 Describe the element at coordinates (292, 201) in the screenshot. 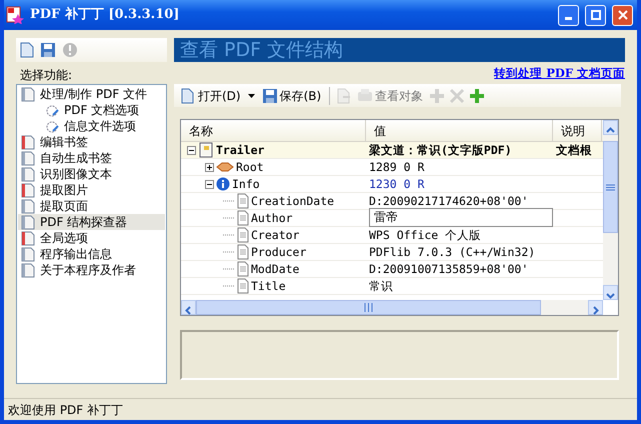

I see `tree-node-label: CreationDate` at that location.